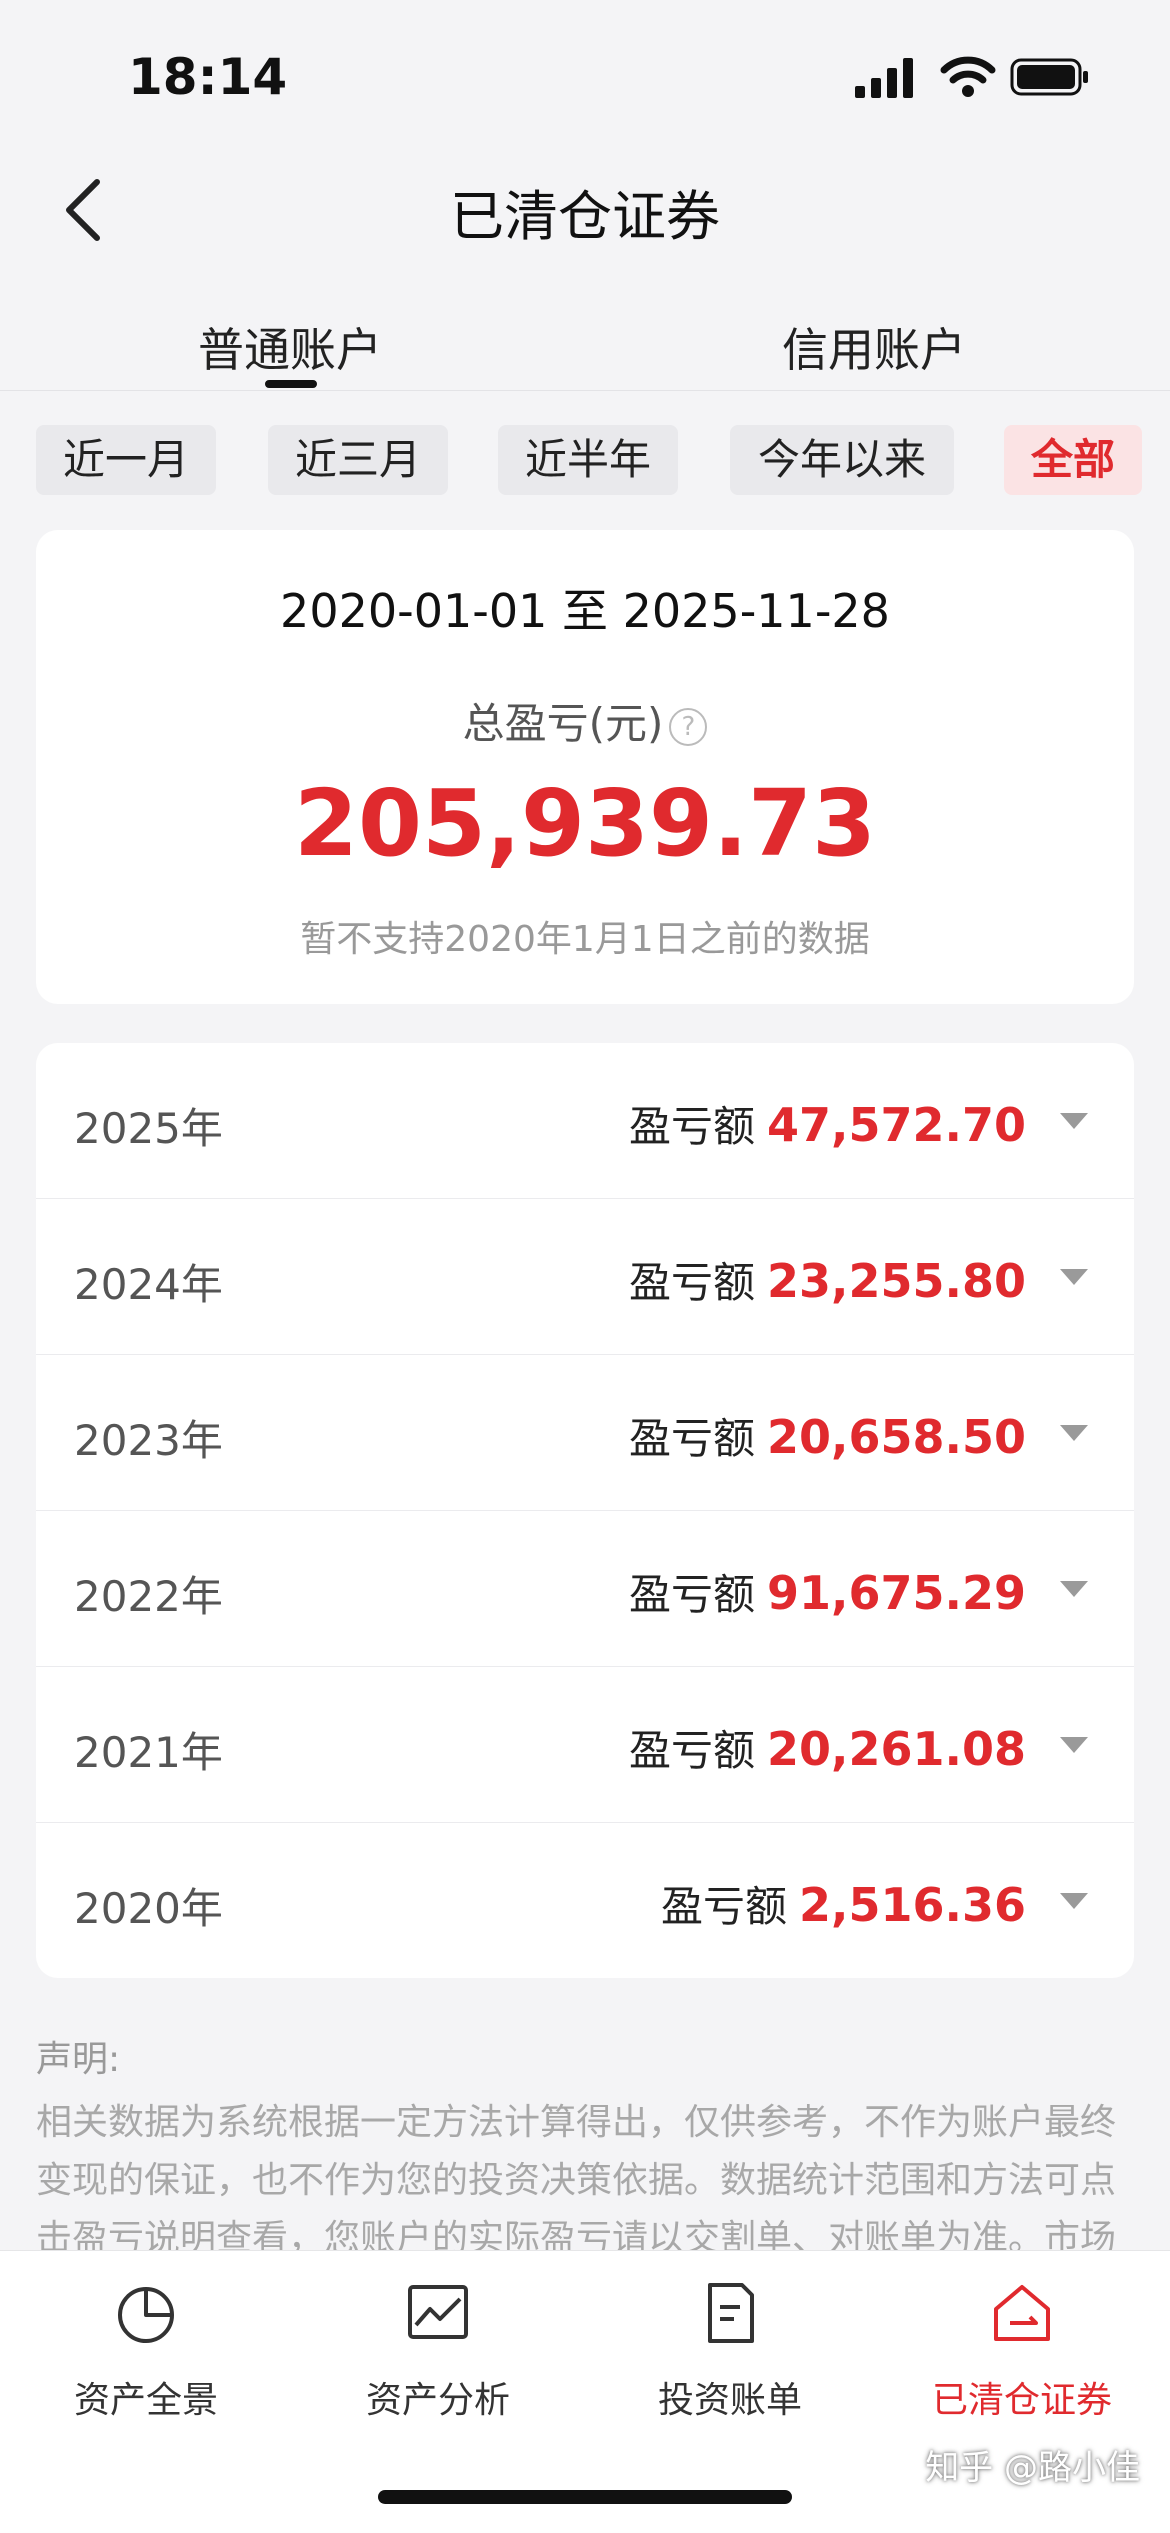  I want to click on year-row-2020: 2020年 盈亏额 2,516.36, so click(585, 1900).